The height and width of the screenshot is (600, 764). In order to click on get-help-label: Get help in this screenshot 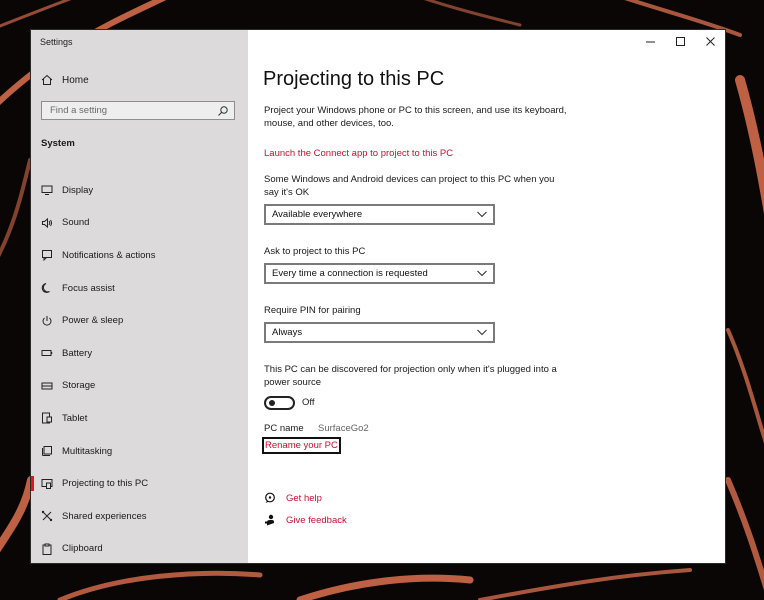, I will do `click(304, 498)`.